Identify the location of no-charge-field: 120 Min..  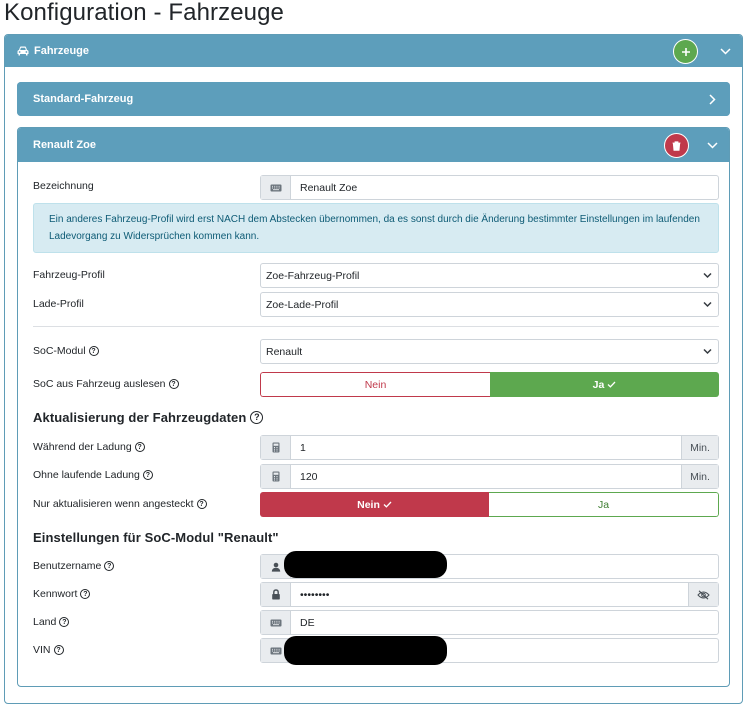
(489, 476).